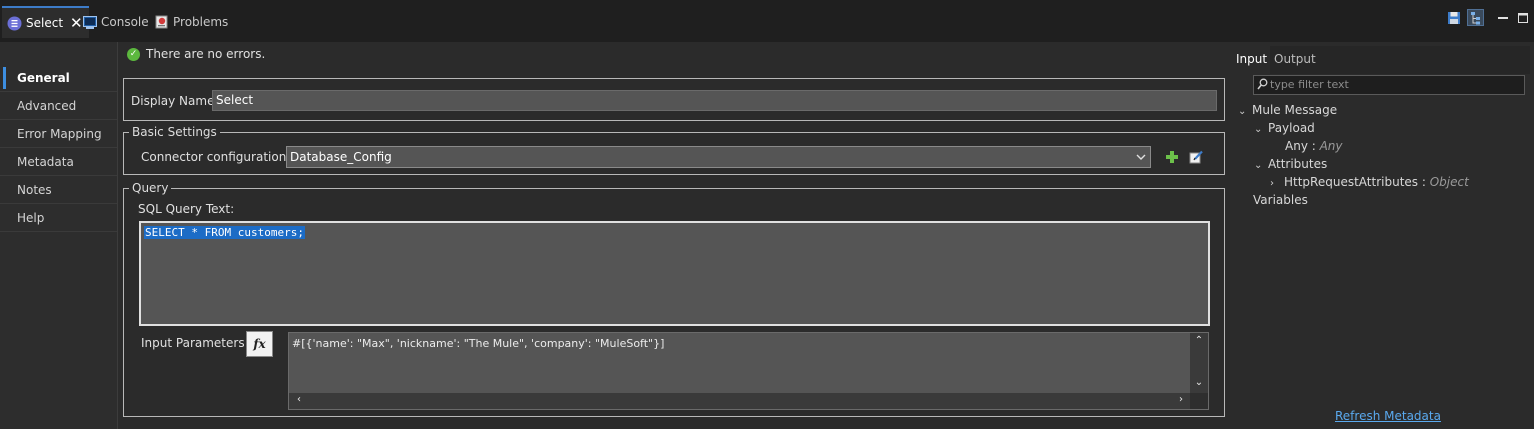 The image size is (1534, 429). I want to click on tab-console: Console, so click(115, 22).